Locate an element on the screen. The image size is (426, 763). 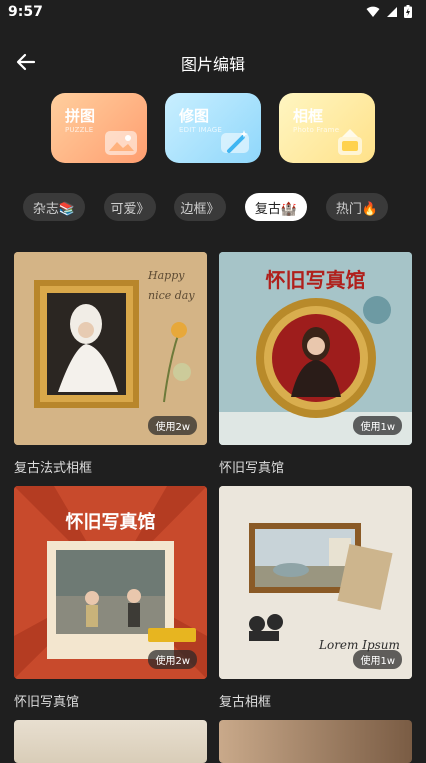
magic-wand-icon is located at coordinates (235, 141).